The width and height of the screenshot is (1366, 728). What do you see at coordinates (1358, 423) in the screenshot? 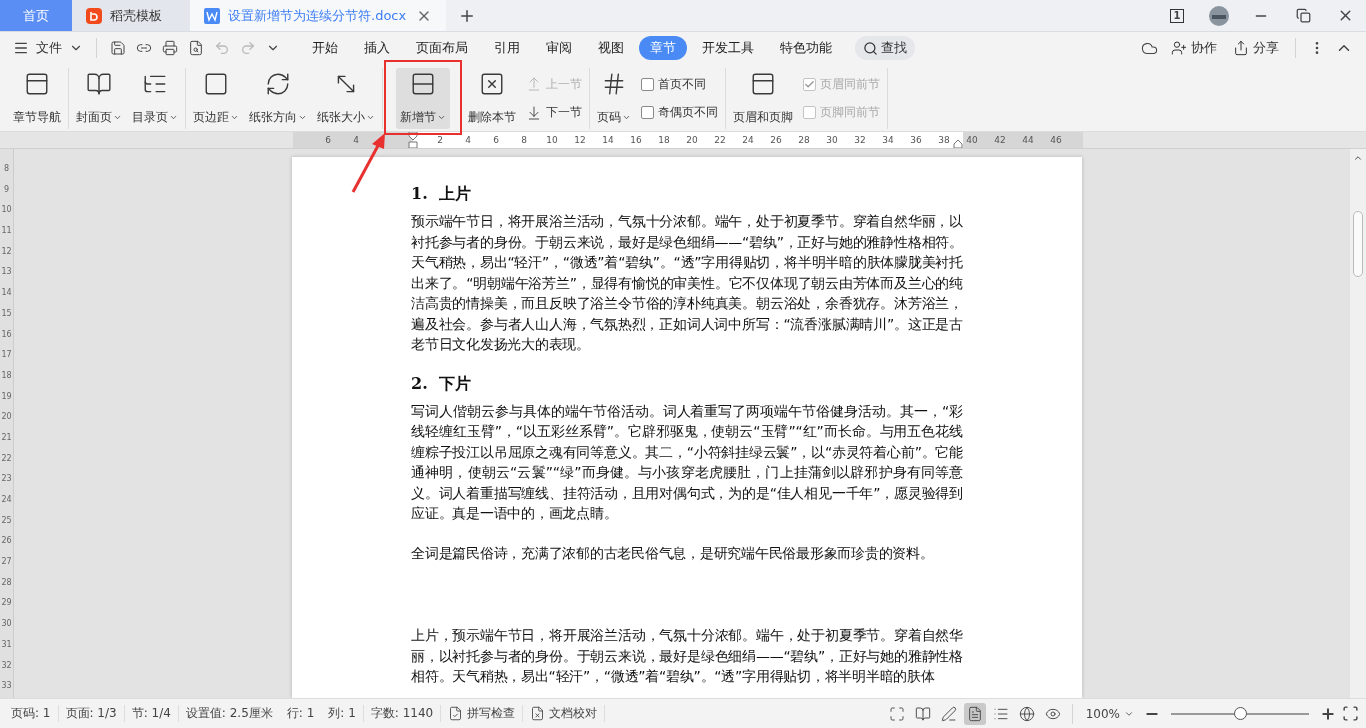
I see `scrollbar` at bounding box center [1358, 423].